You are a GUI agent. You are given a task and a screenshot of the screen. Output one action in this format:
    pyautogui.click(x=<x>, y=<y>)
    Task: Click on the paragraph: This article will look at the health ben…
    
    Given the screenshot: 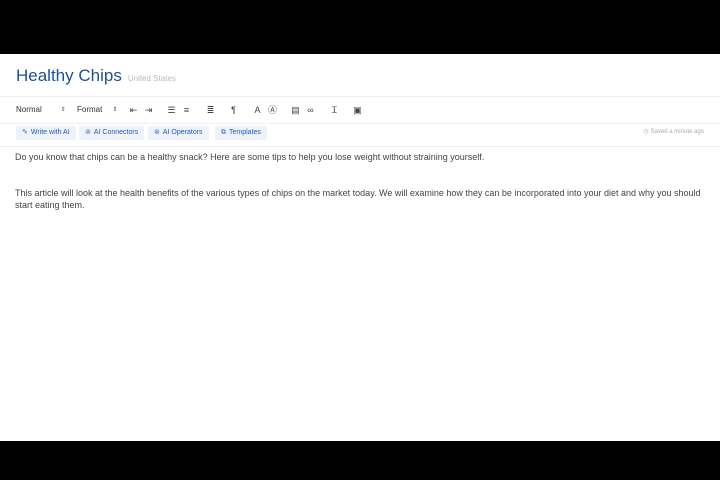 What is the action you would take?
    pyautogui.click(x=358, y=199)
    